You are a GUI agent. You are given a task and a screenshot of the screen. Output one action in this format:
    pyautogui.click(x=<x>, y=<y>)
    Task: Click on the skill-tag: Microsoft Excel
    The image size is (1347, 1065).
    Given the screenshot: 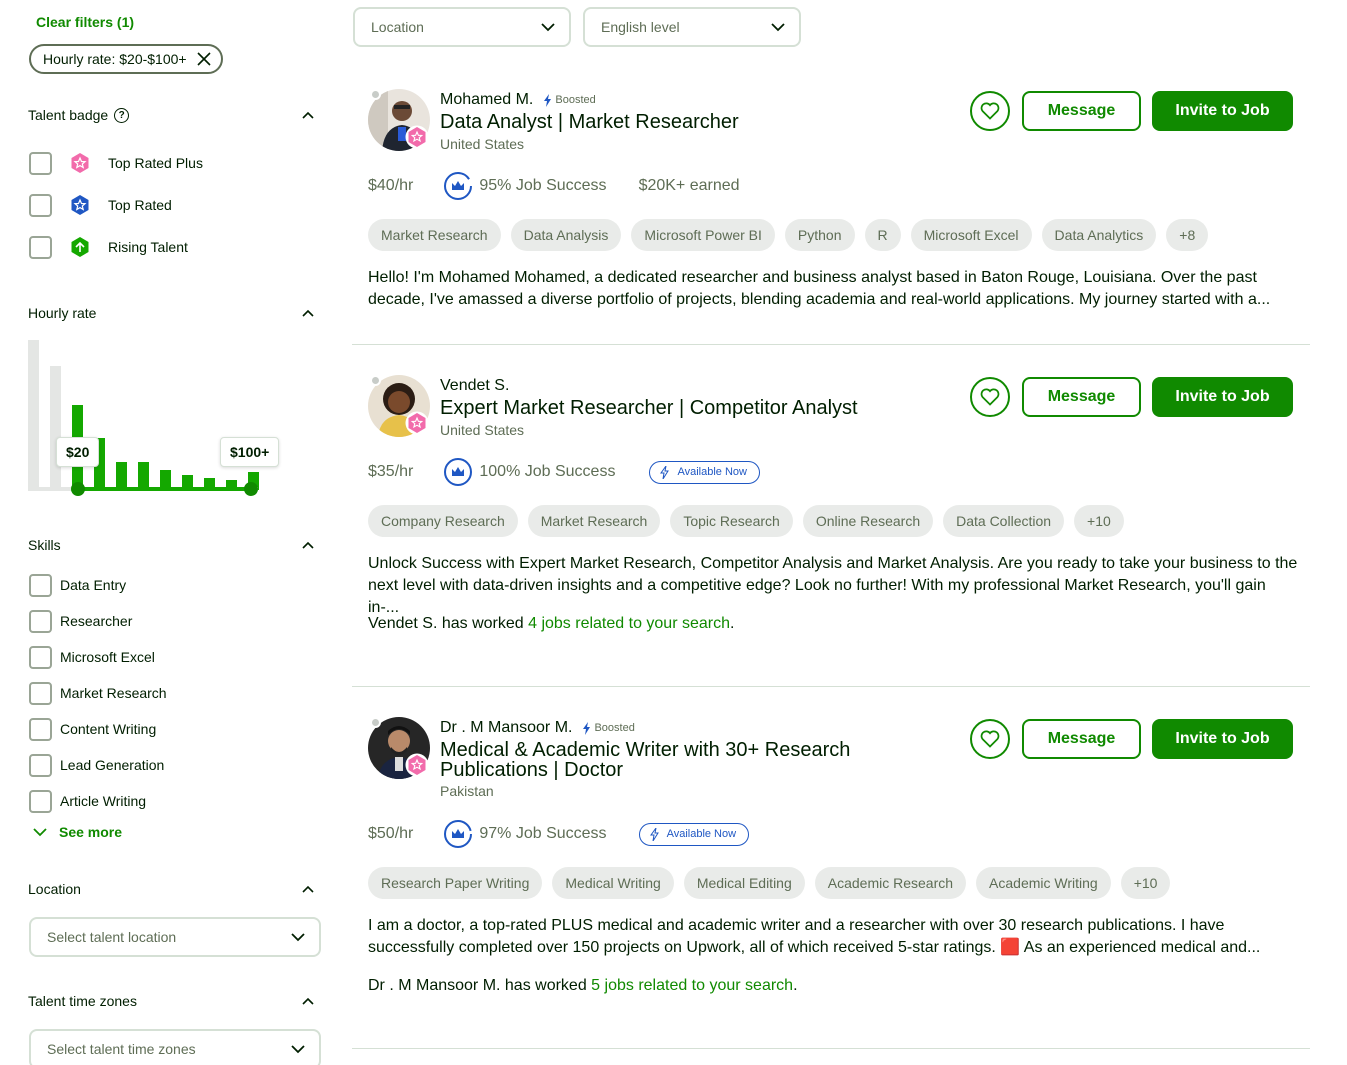 What is the action you would take?
    pyautogui.click(x=971, y=235)
    